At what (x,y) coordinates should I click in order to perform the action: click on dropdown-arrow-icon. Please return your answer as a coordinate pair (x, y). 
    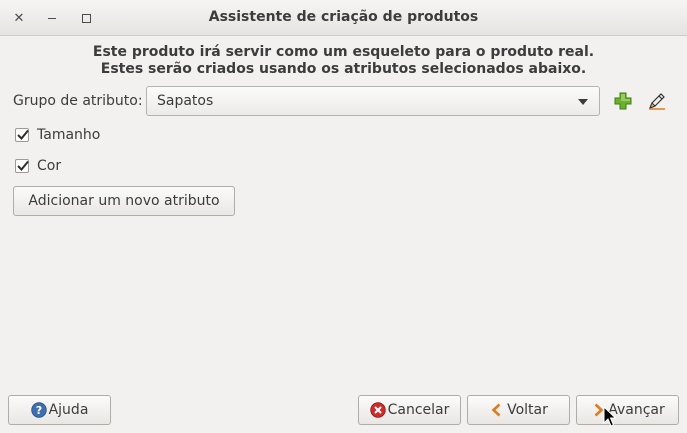
    Looking at the image, I should click on (583, 102).